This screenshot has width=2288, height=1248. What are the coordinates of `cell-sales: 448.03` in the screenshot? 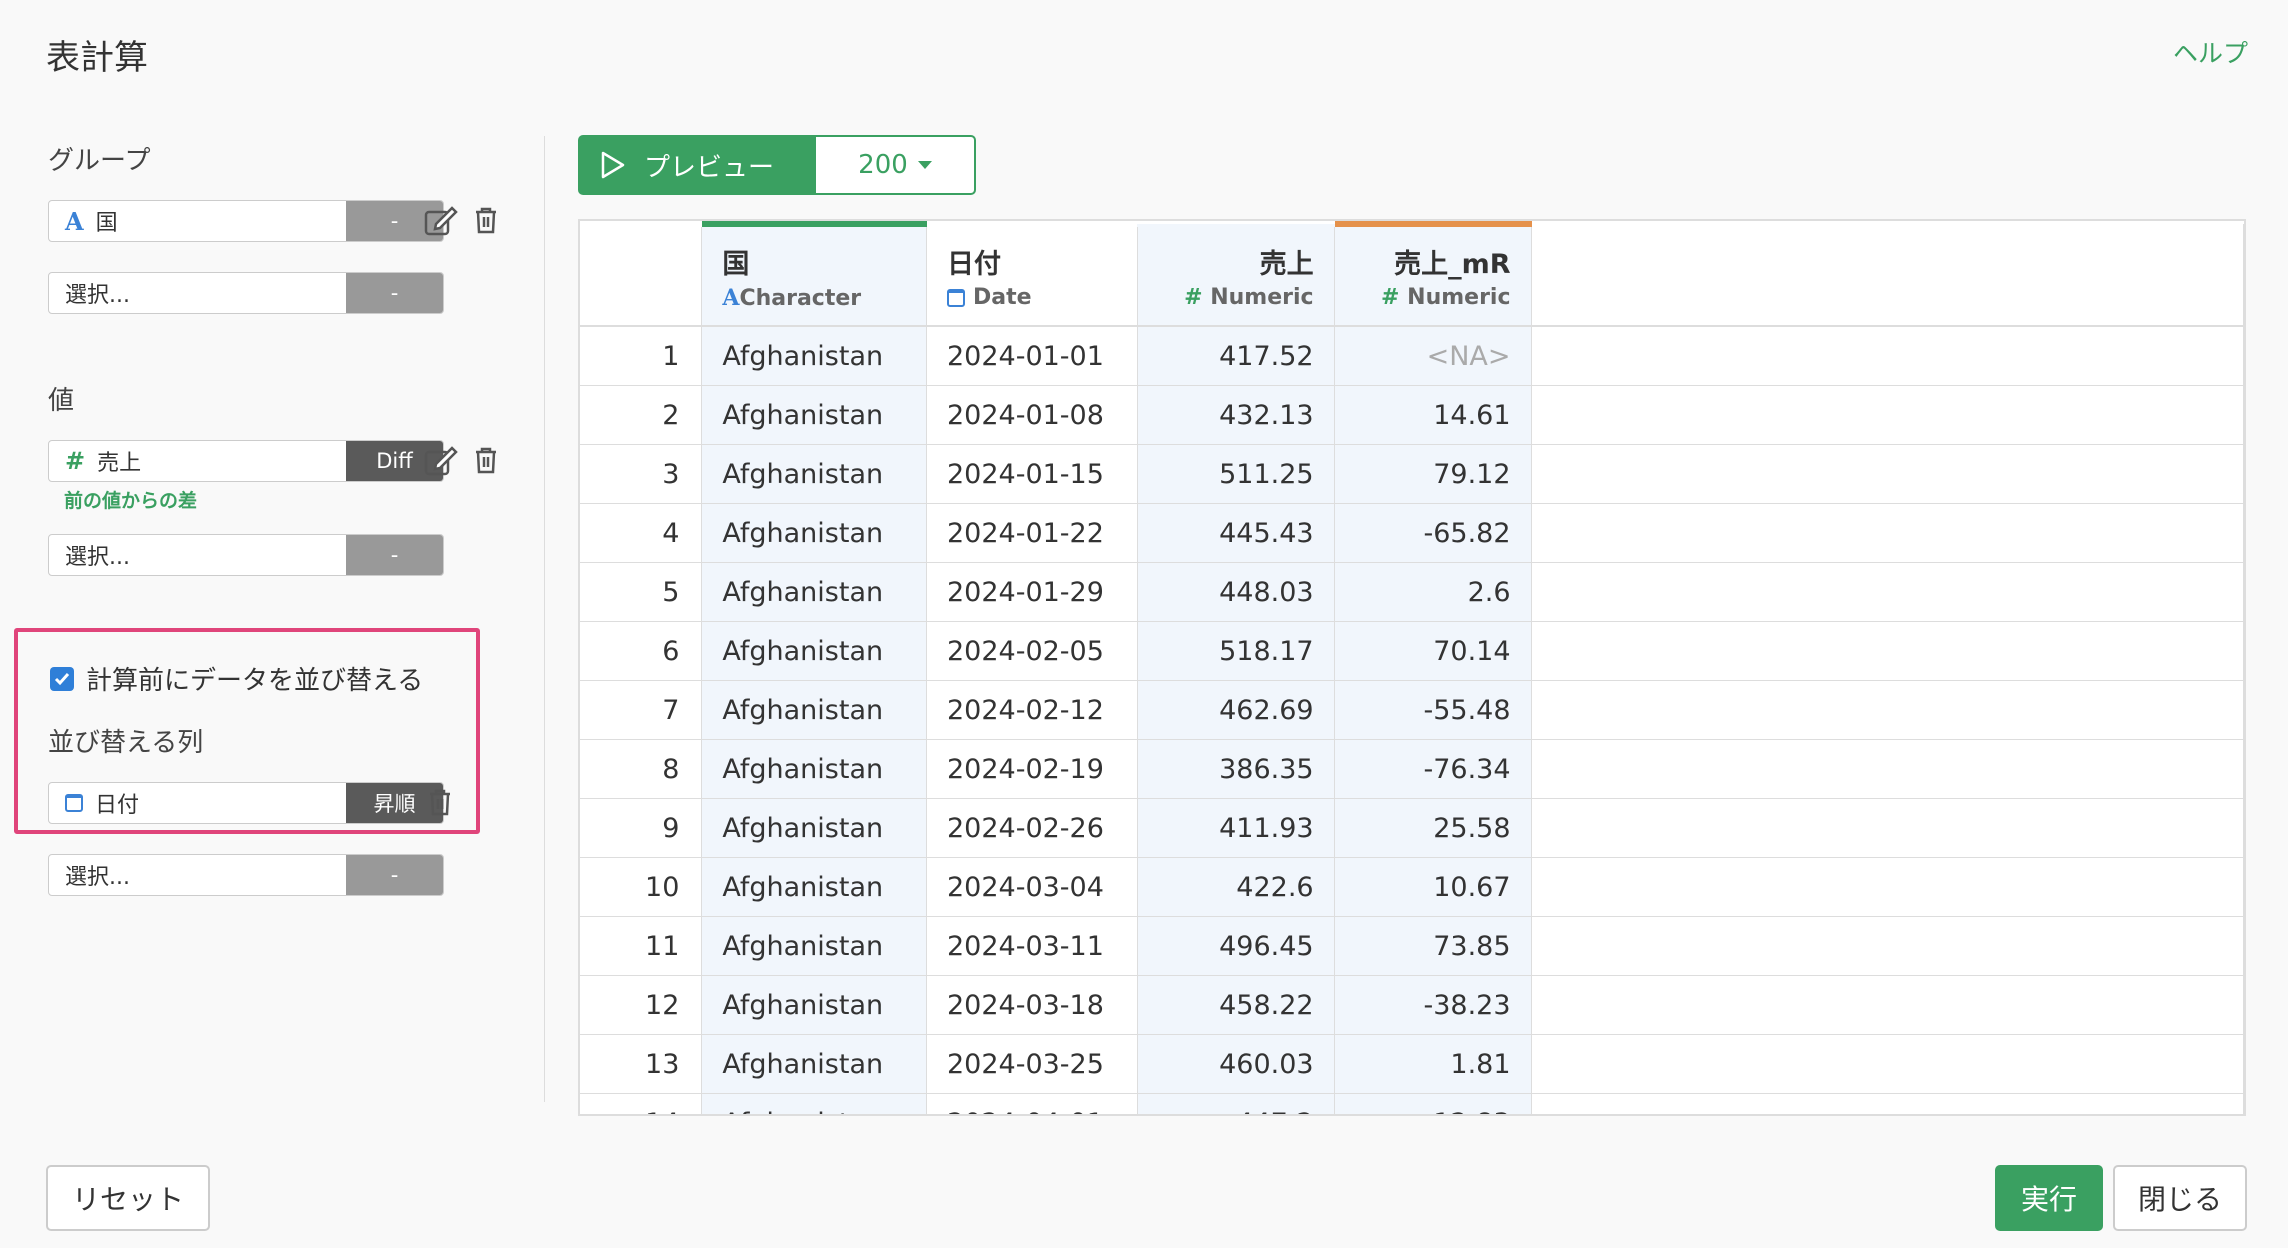 It's located at (1236, 592).